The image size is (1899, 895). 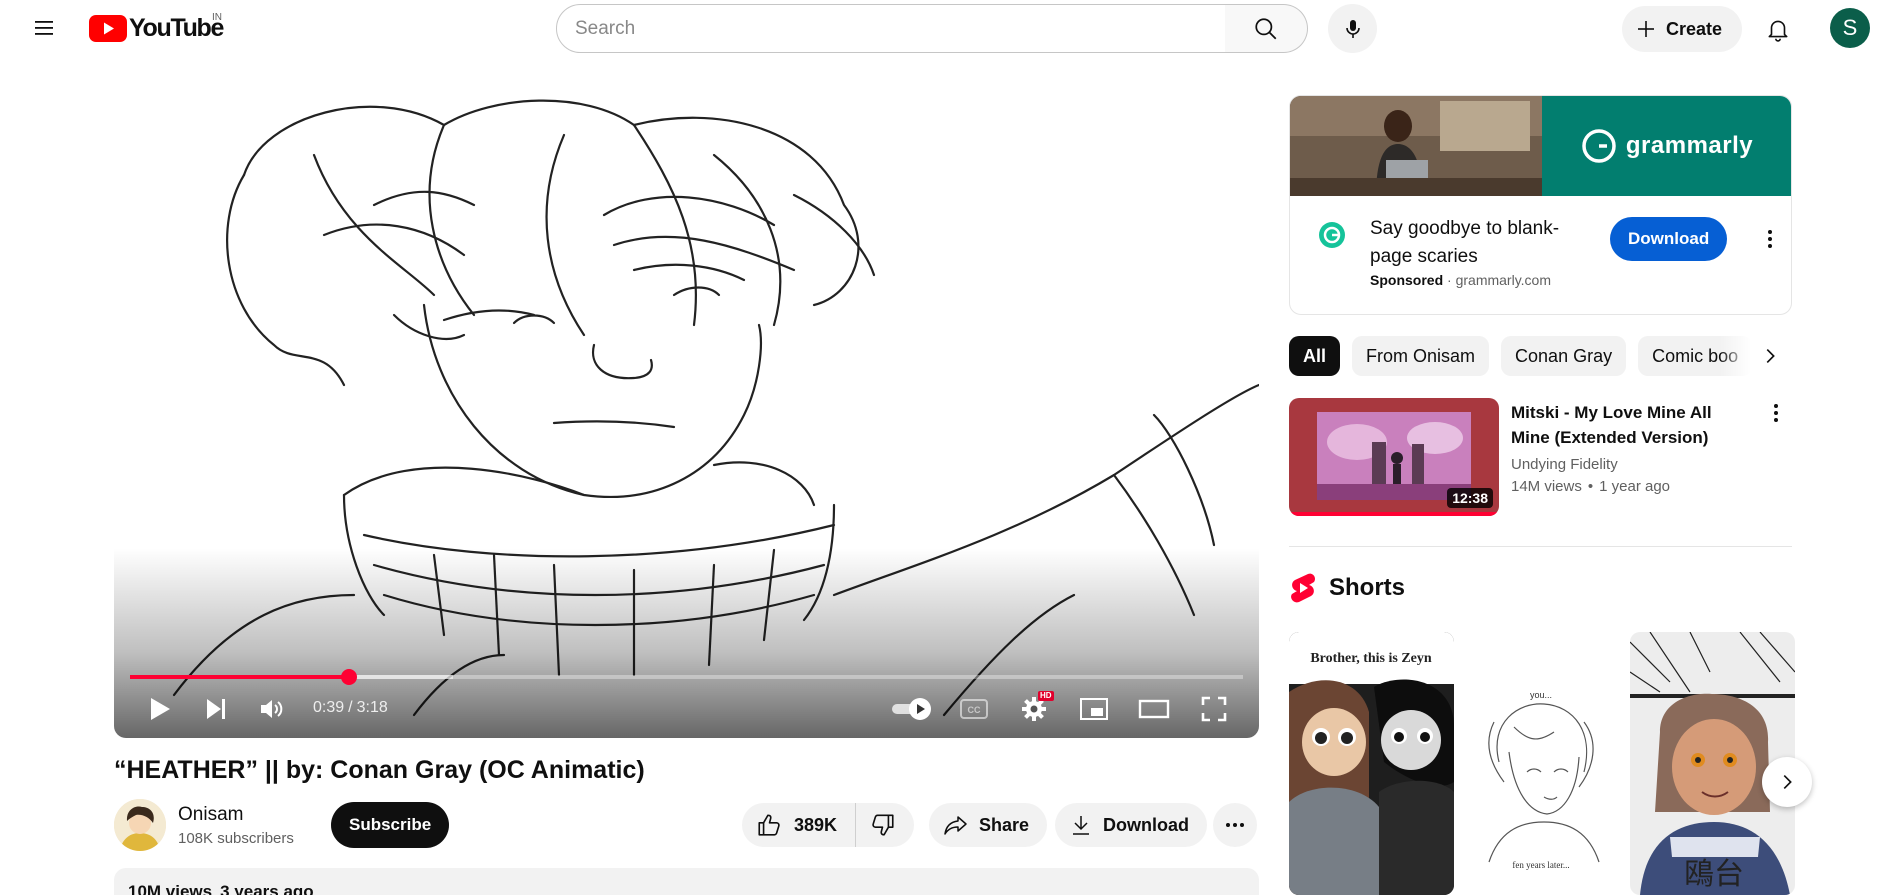 What do you see at coordinates (1394, 514) in the screenshot?
I see `rec-watched-bar` at bounding box center [1394, 514].